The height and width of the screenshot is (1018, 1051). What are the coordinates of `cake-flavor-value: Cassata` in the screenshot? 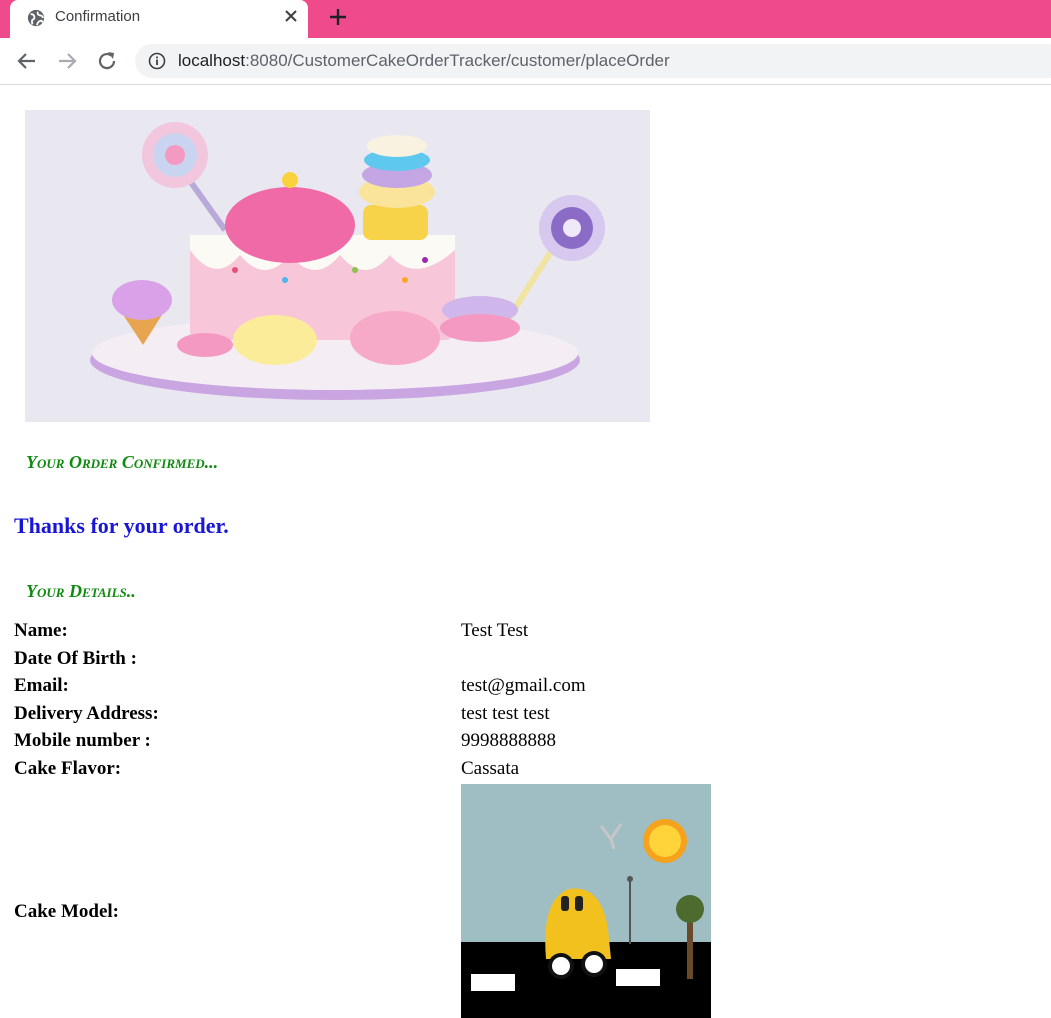 It's located at (490, 768).